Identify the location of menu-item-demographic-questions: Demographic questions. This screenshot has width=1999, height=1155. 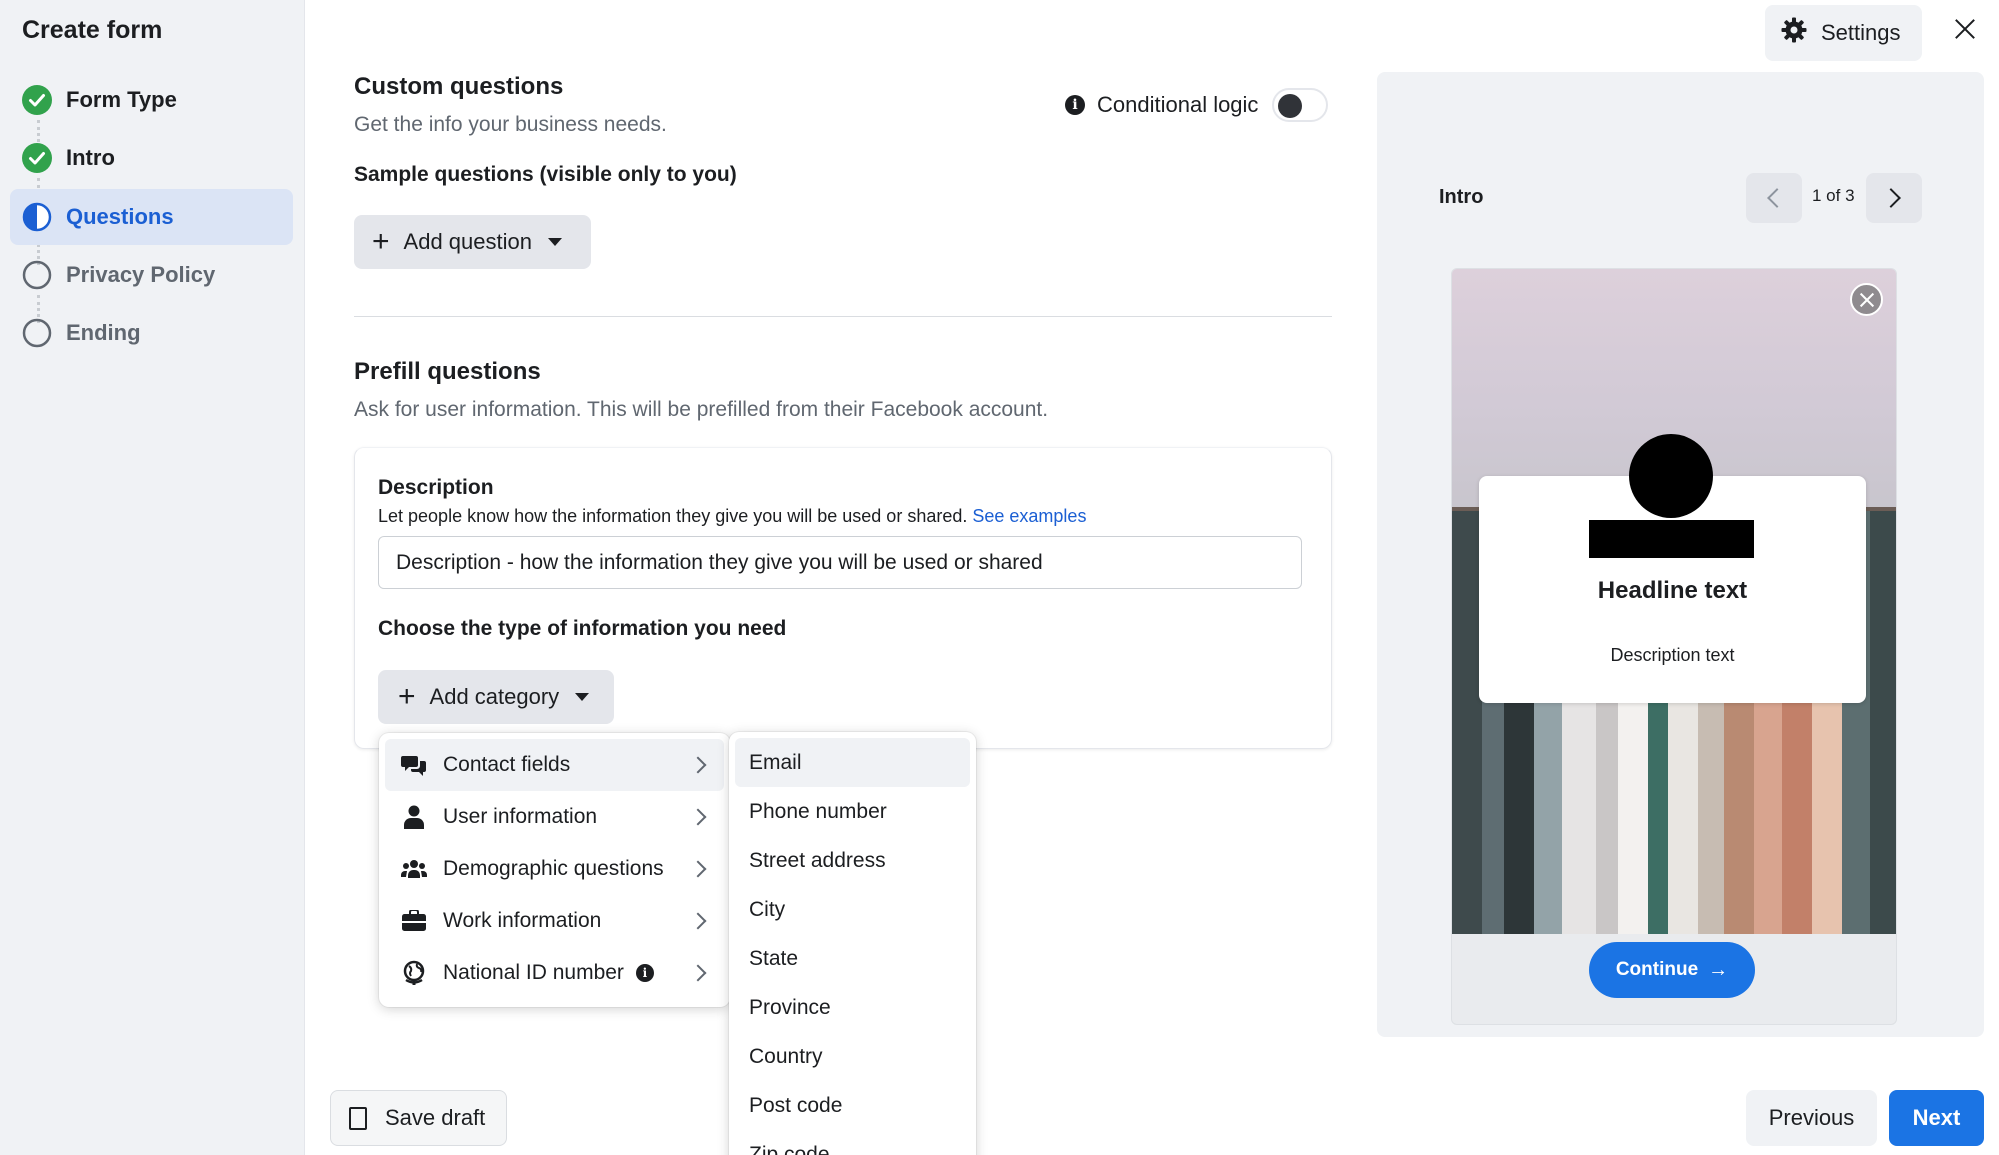
(554, 869).